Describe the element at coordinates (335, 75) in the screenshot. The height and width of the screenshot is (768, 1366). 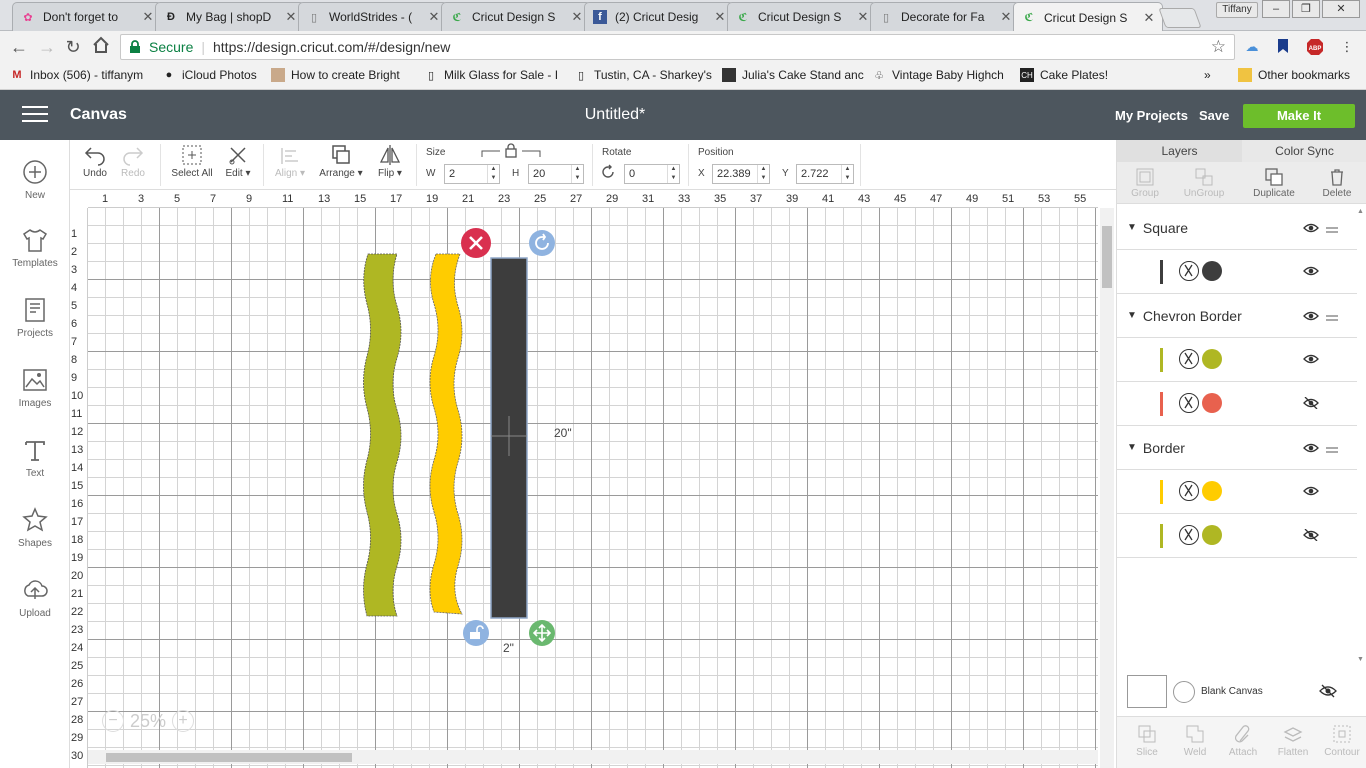
I see `bookmark-bright: How to create Bright` at that location.